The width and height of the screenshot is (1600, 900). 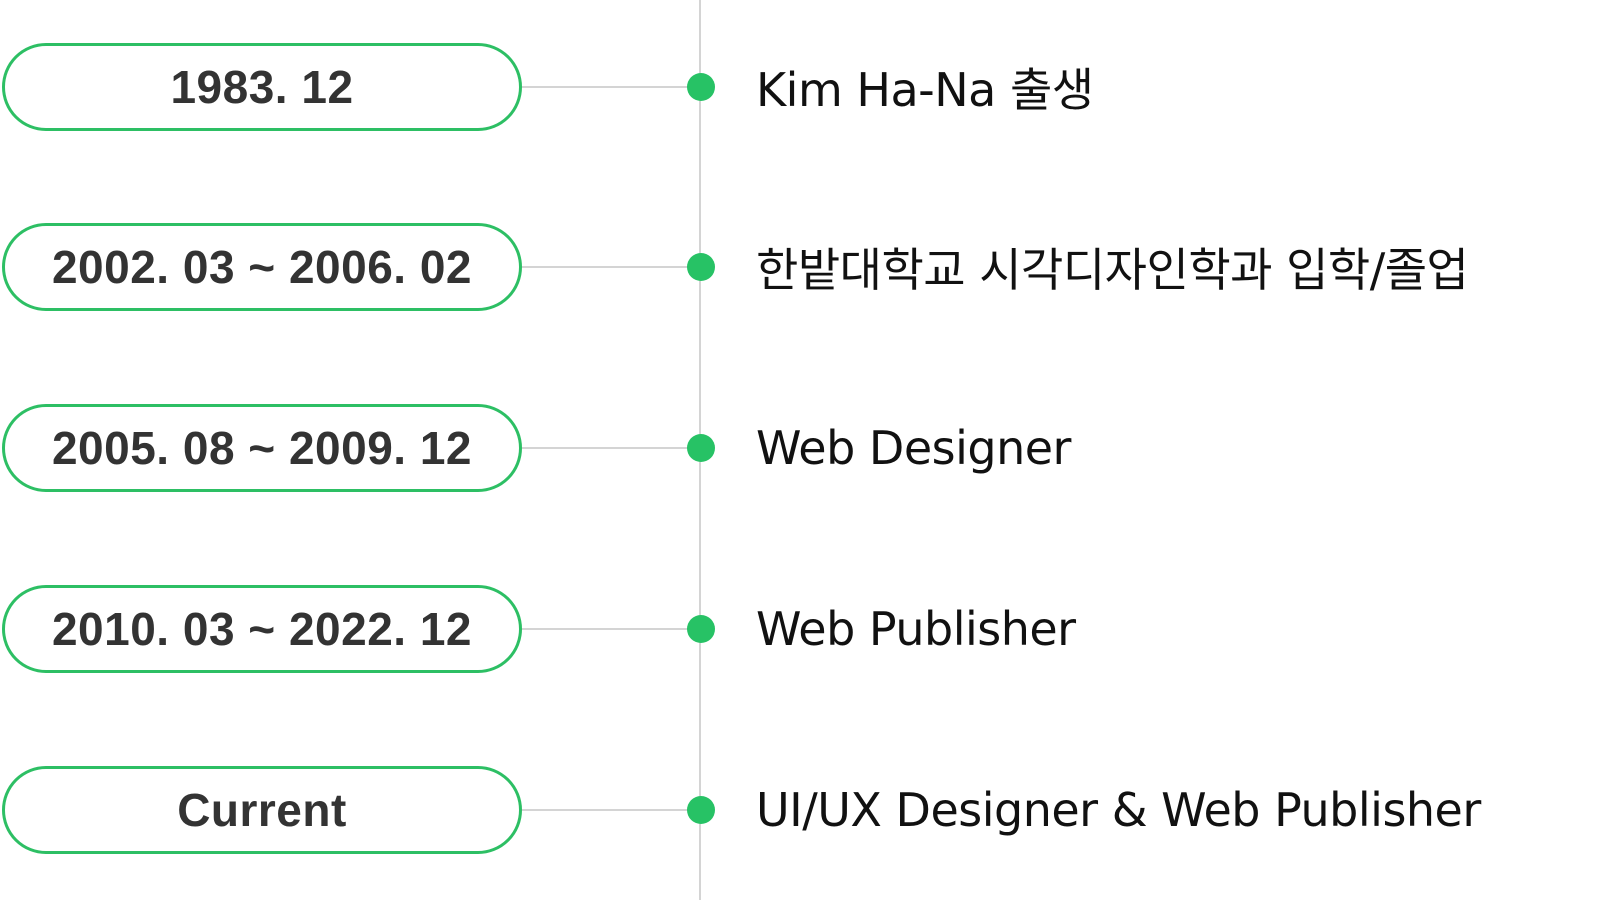 What do you see at coordinates (913, 448) in the screenshot?
I see `event-text: Web Designer` at bounding box center [913, 448].